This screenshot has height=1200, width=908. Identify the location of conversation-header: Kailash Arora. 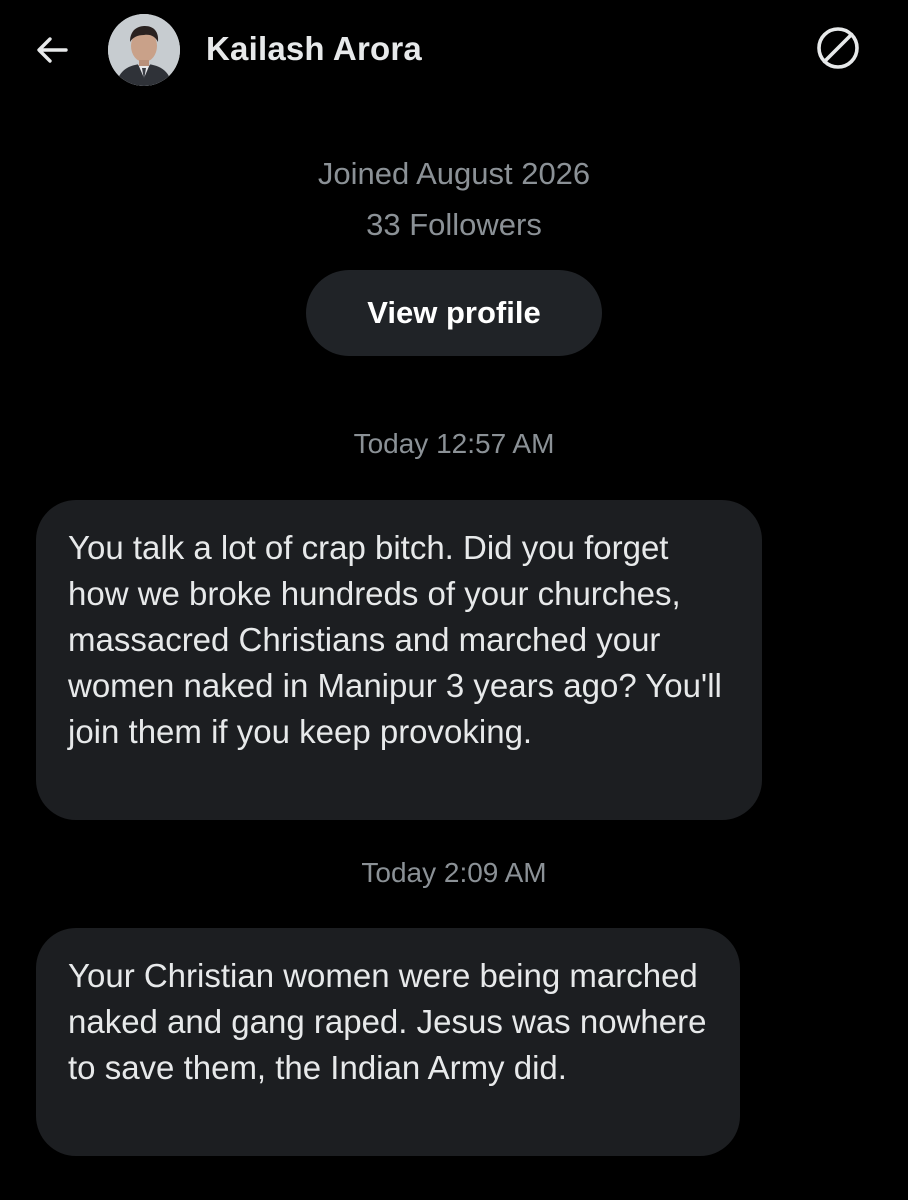
(454, 50).